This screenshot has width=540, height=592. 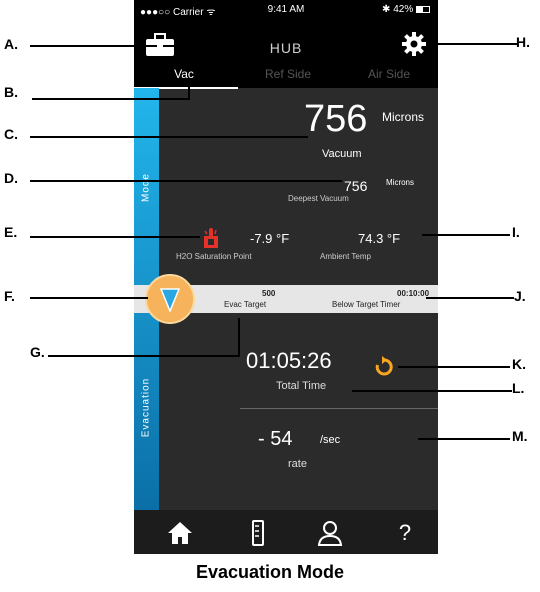 I want to click on evac-target-label: Evac Target, so click(x=245, y=304).